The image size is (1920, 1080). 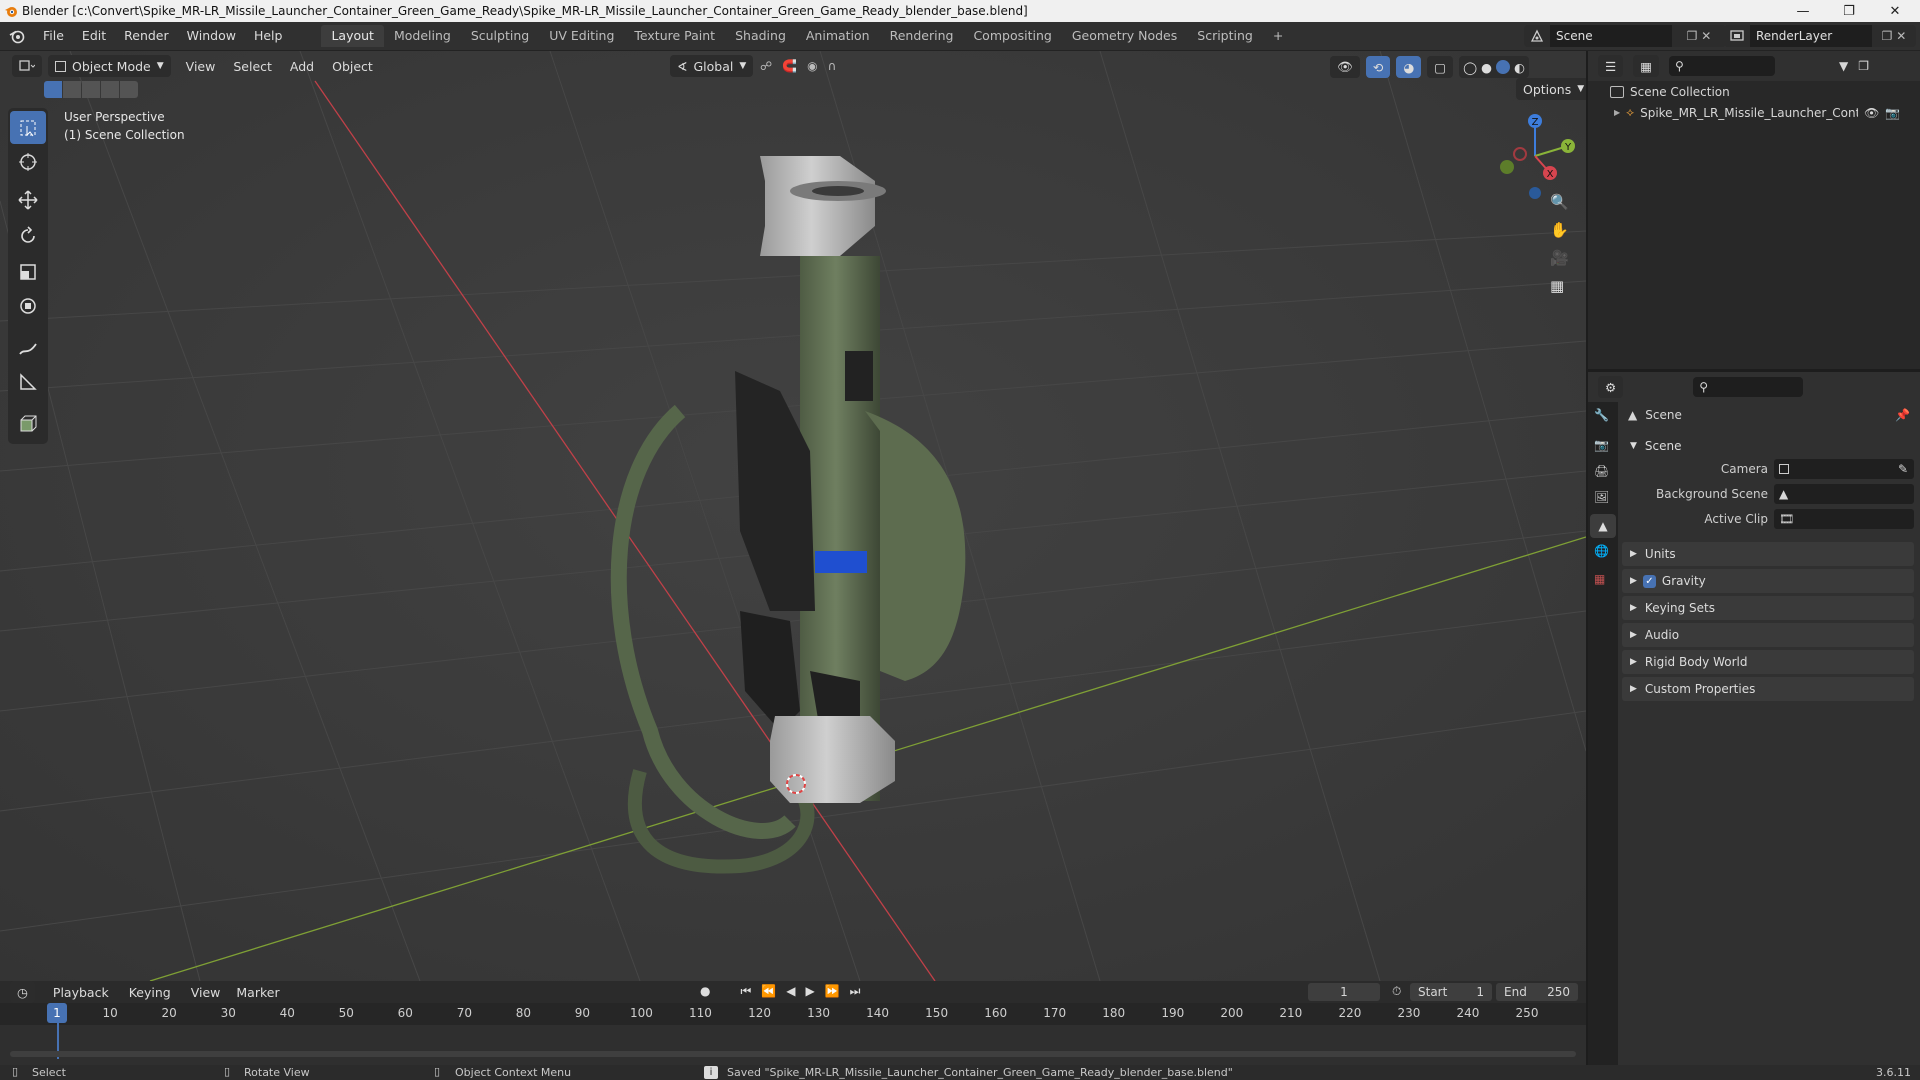 What do you see at coordinates (1486, 67) in the screenshot?
I see `solid-shading-icon: ●` at bounding box center [1486, 67].